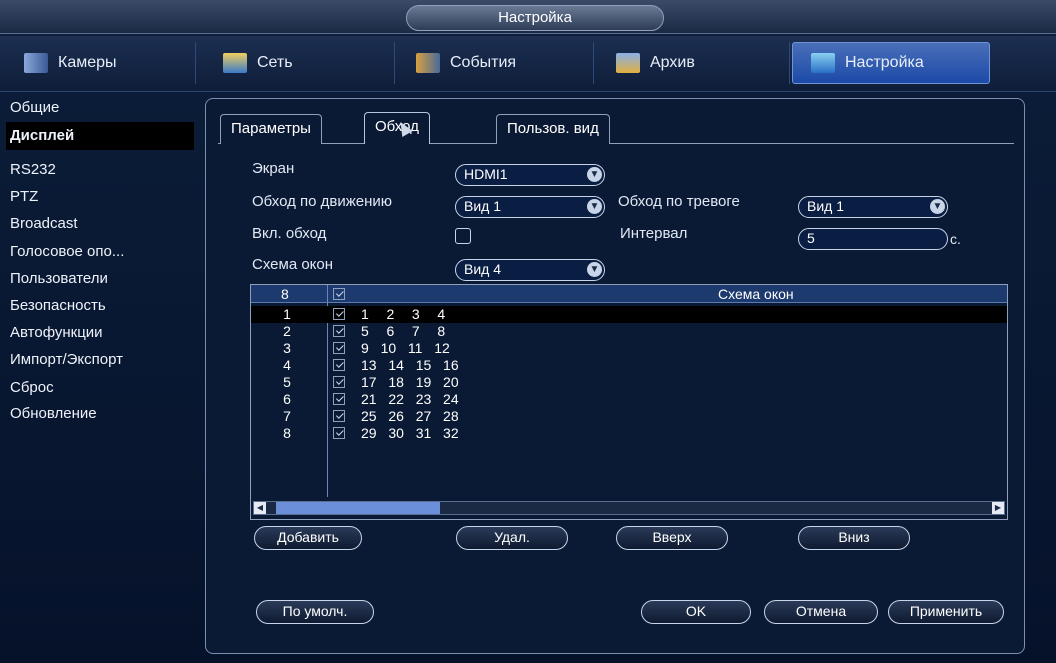  What do you see at coordinates (512, 538) in the screenshot?
I see `delete-button: Удал.` at bounding box center [512, 538].